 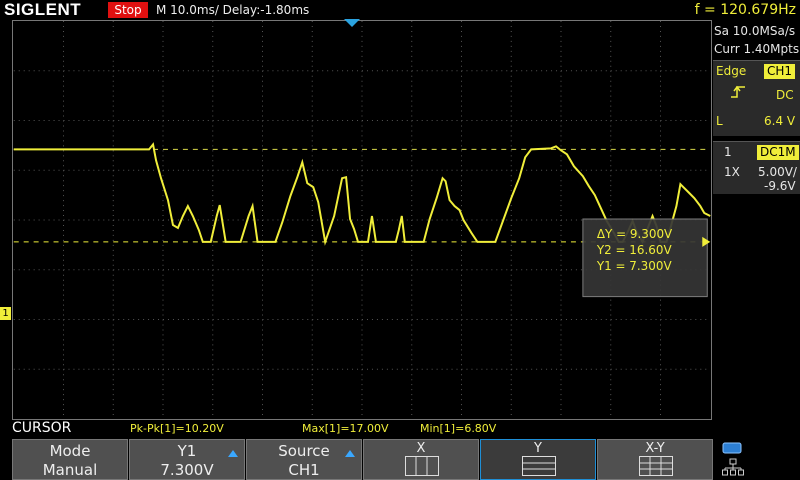 What do you see at coordinates (345, 428) in the screenshot?
I see `measurement-max: Max[1]=17.00V` at bounding box center [345, 428].